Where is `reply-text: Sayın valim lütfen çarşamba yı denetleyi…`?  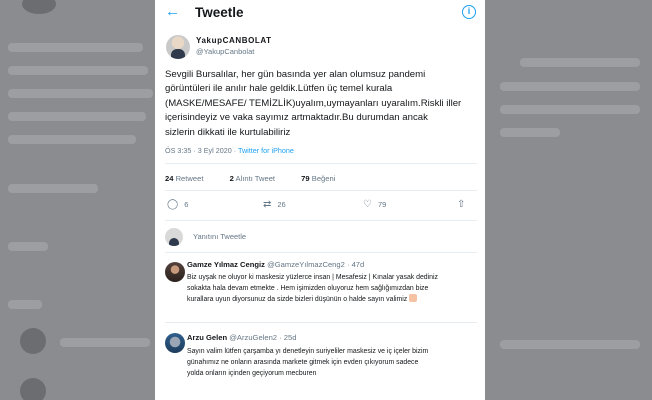
reply-text: Sayın valim lütfen çarşamba yı denetleyi… is located at coordinates (331, 362).